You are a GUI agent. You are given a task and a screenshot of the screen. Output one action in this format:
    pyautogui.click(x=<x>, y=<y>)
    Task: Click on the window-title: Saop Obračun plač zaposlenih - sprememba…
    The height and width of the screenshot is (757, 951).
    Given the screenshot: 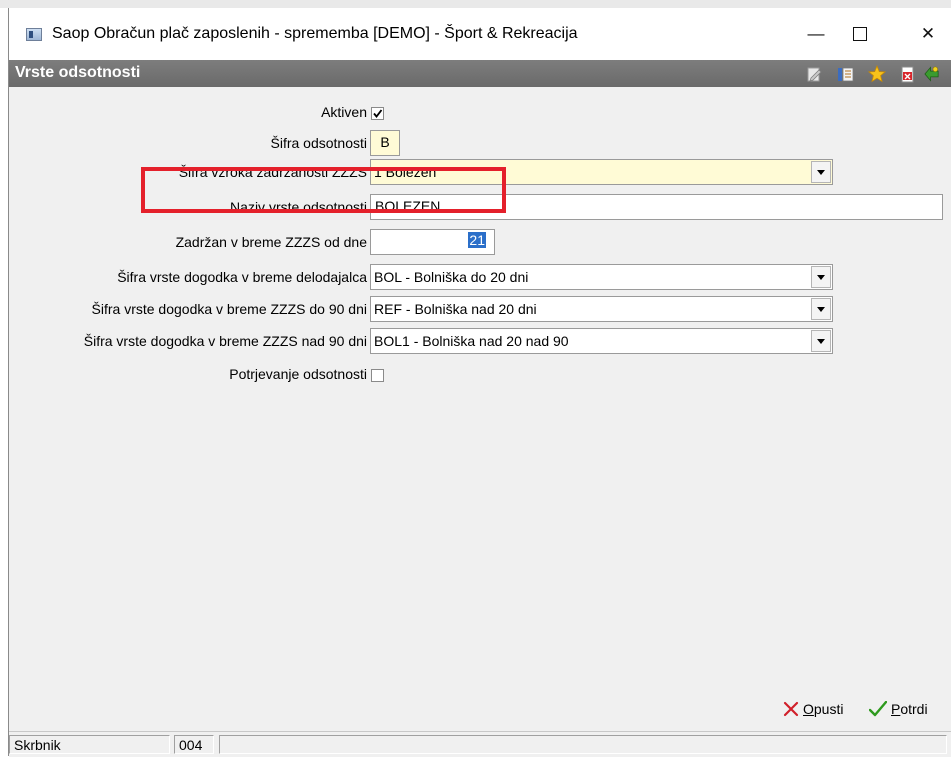 What is the action you would take?
    pyautogui.click(x=315, y=33)
    